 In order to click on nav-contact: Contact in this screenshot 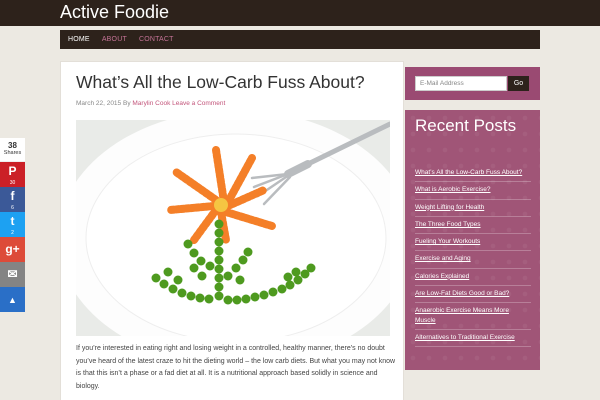, I will do `click(156, 39)`.